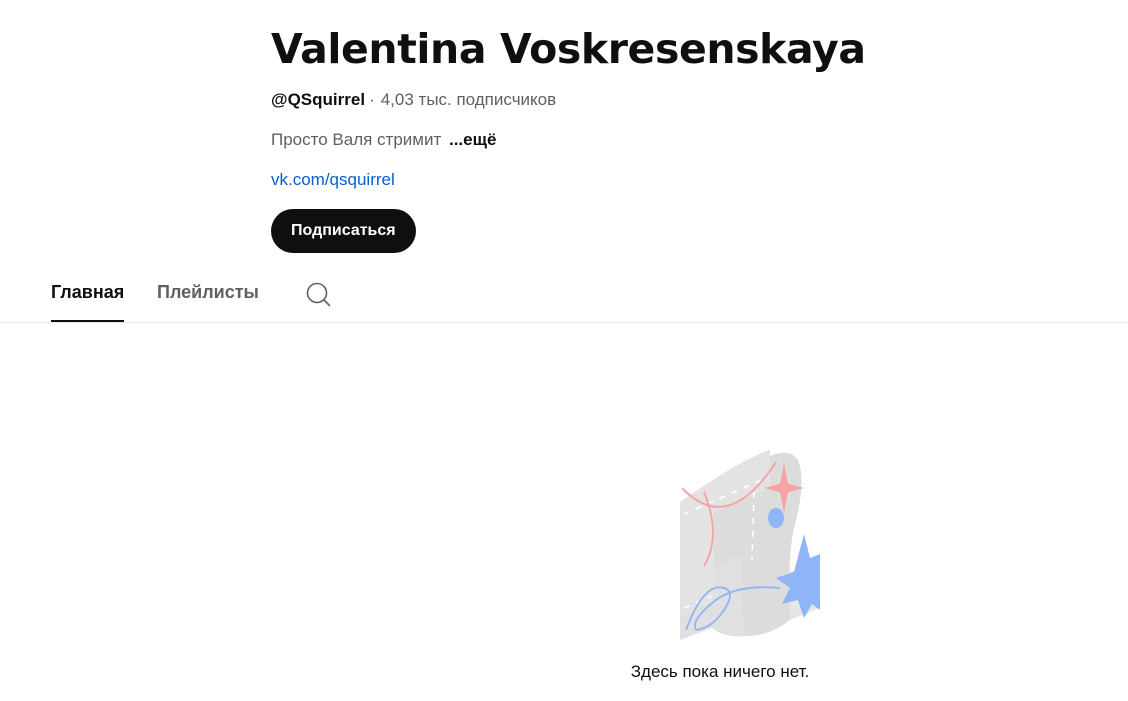 The height and width of the screenshot is (701, 1128). I want to click on tab-home: Главная, so click(88, 296).